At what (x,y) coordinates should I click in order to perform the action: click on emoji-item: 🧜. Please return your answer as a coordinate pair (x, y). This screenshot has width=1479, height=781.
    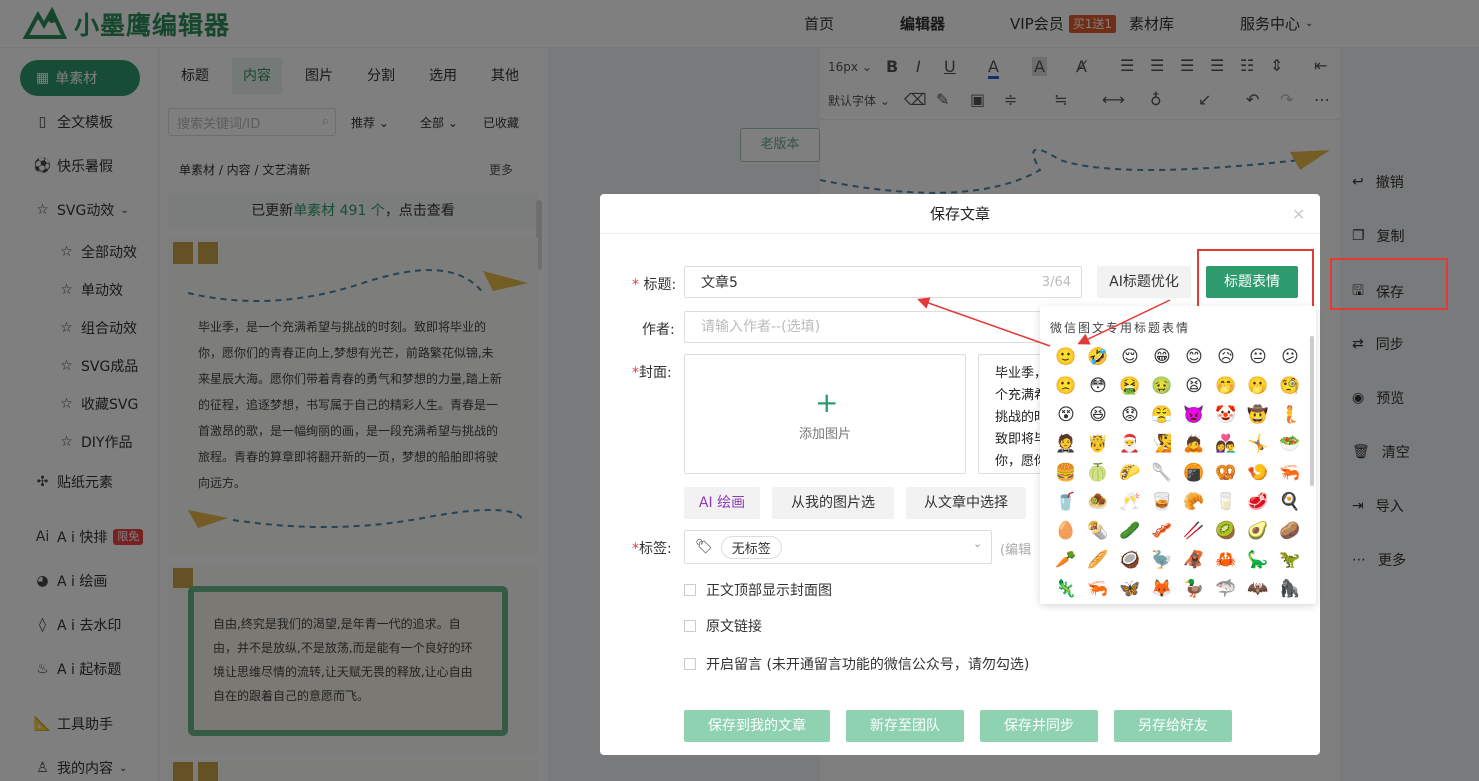
    Looking at the image, I should click on (1290, 414).